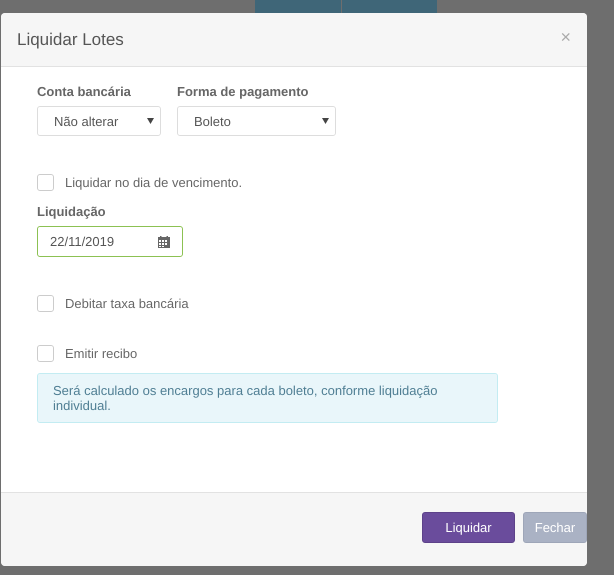 This screenshot has width=614, height=575. Describe the element at coordinates (245, 398) in the screenshot. I see `alert-message: Será calculado os encargos para cada boleto, conforme liquidação individual.` at that location.